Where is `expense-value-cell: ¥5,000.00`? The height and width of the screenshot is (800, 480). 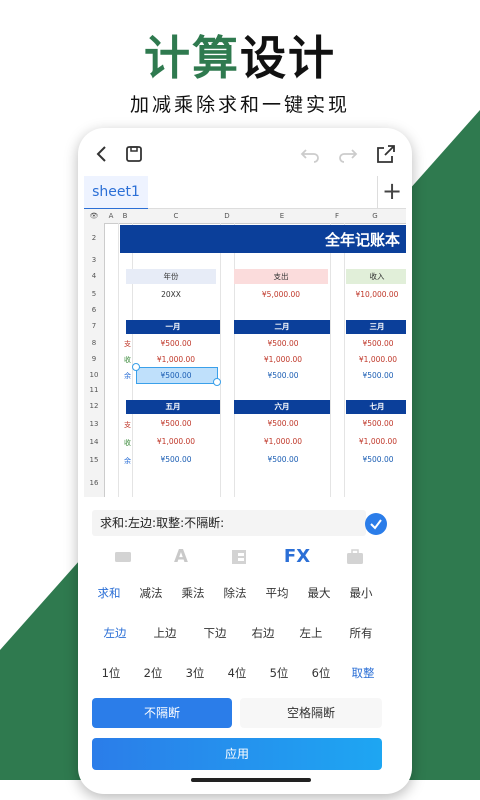
expense-value-cell: ¥5,000.00 is located at coordinates (281, 294).